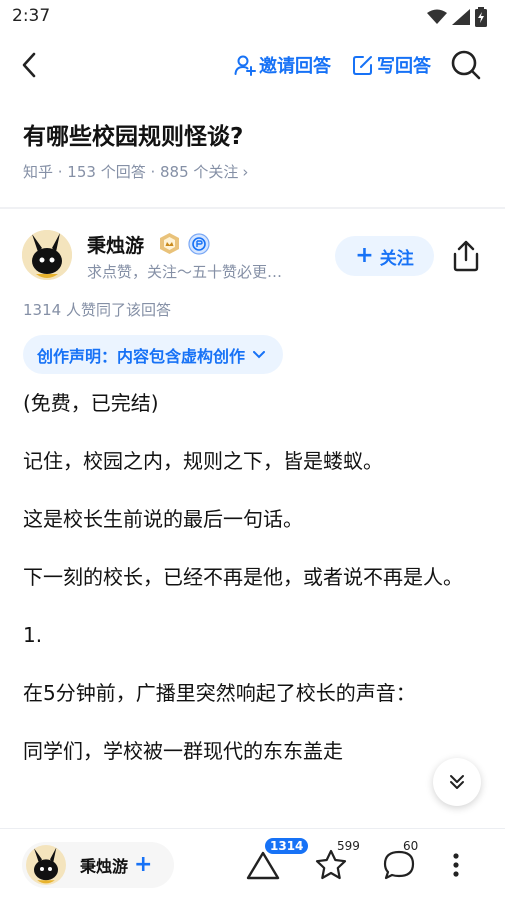 Image resolution: width=505 pixels, height=898 pixels. I want to click on question-meta: 知乎 · 153 个回答 · 885 个关注 ›, so click(135, 171).